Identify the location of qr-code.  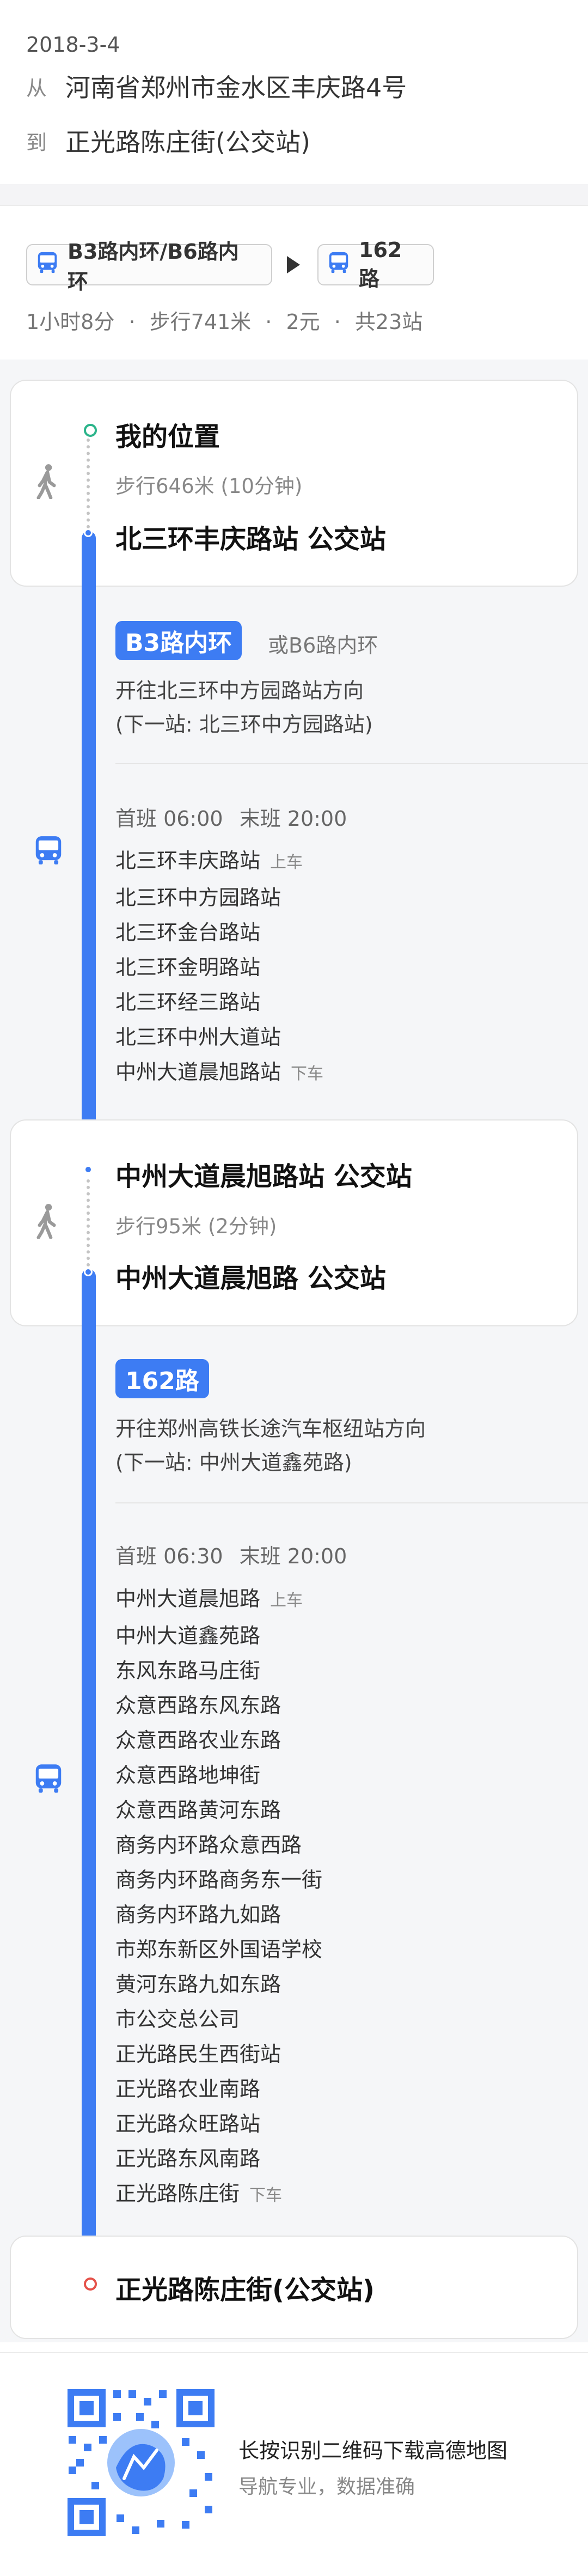
(141, 2463).